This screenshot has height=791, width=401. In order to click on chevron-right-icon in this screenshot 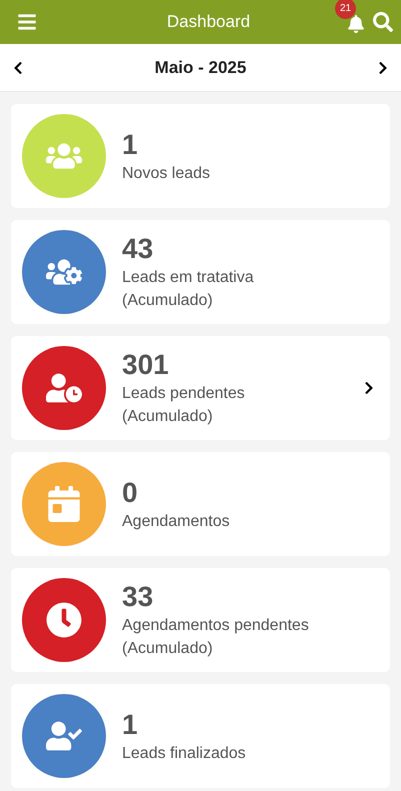, I will do `click(369, 388)`.